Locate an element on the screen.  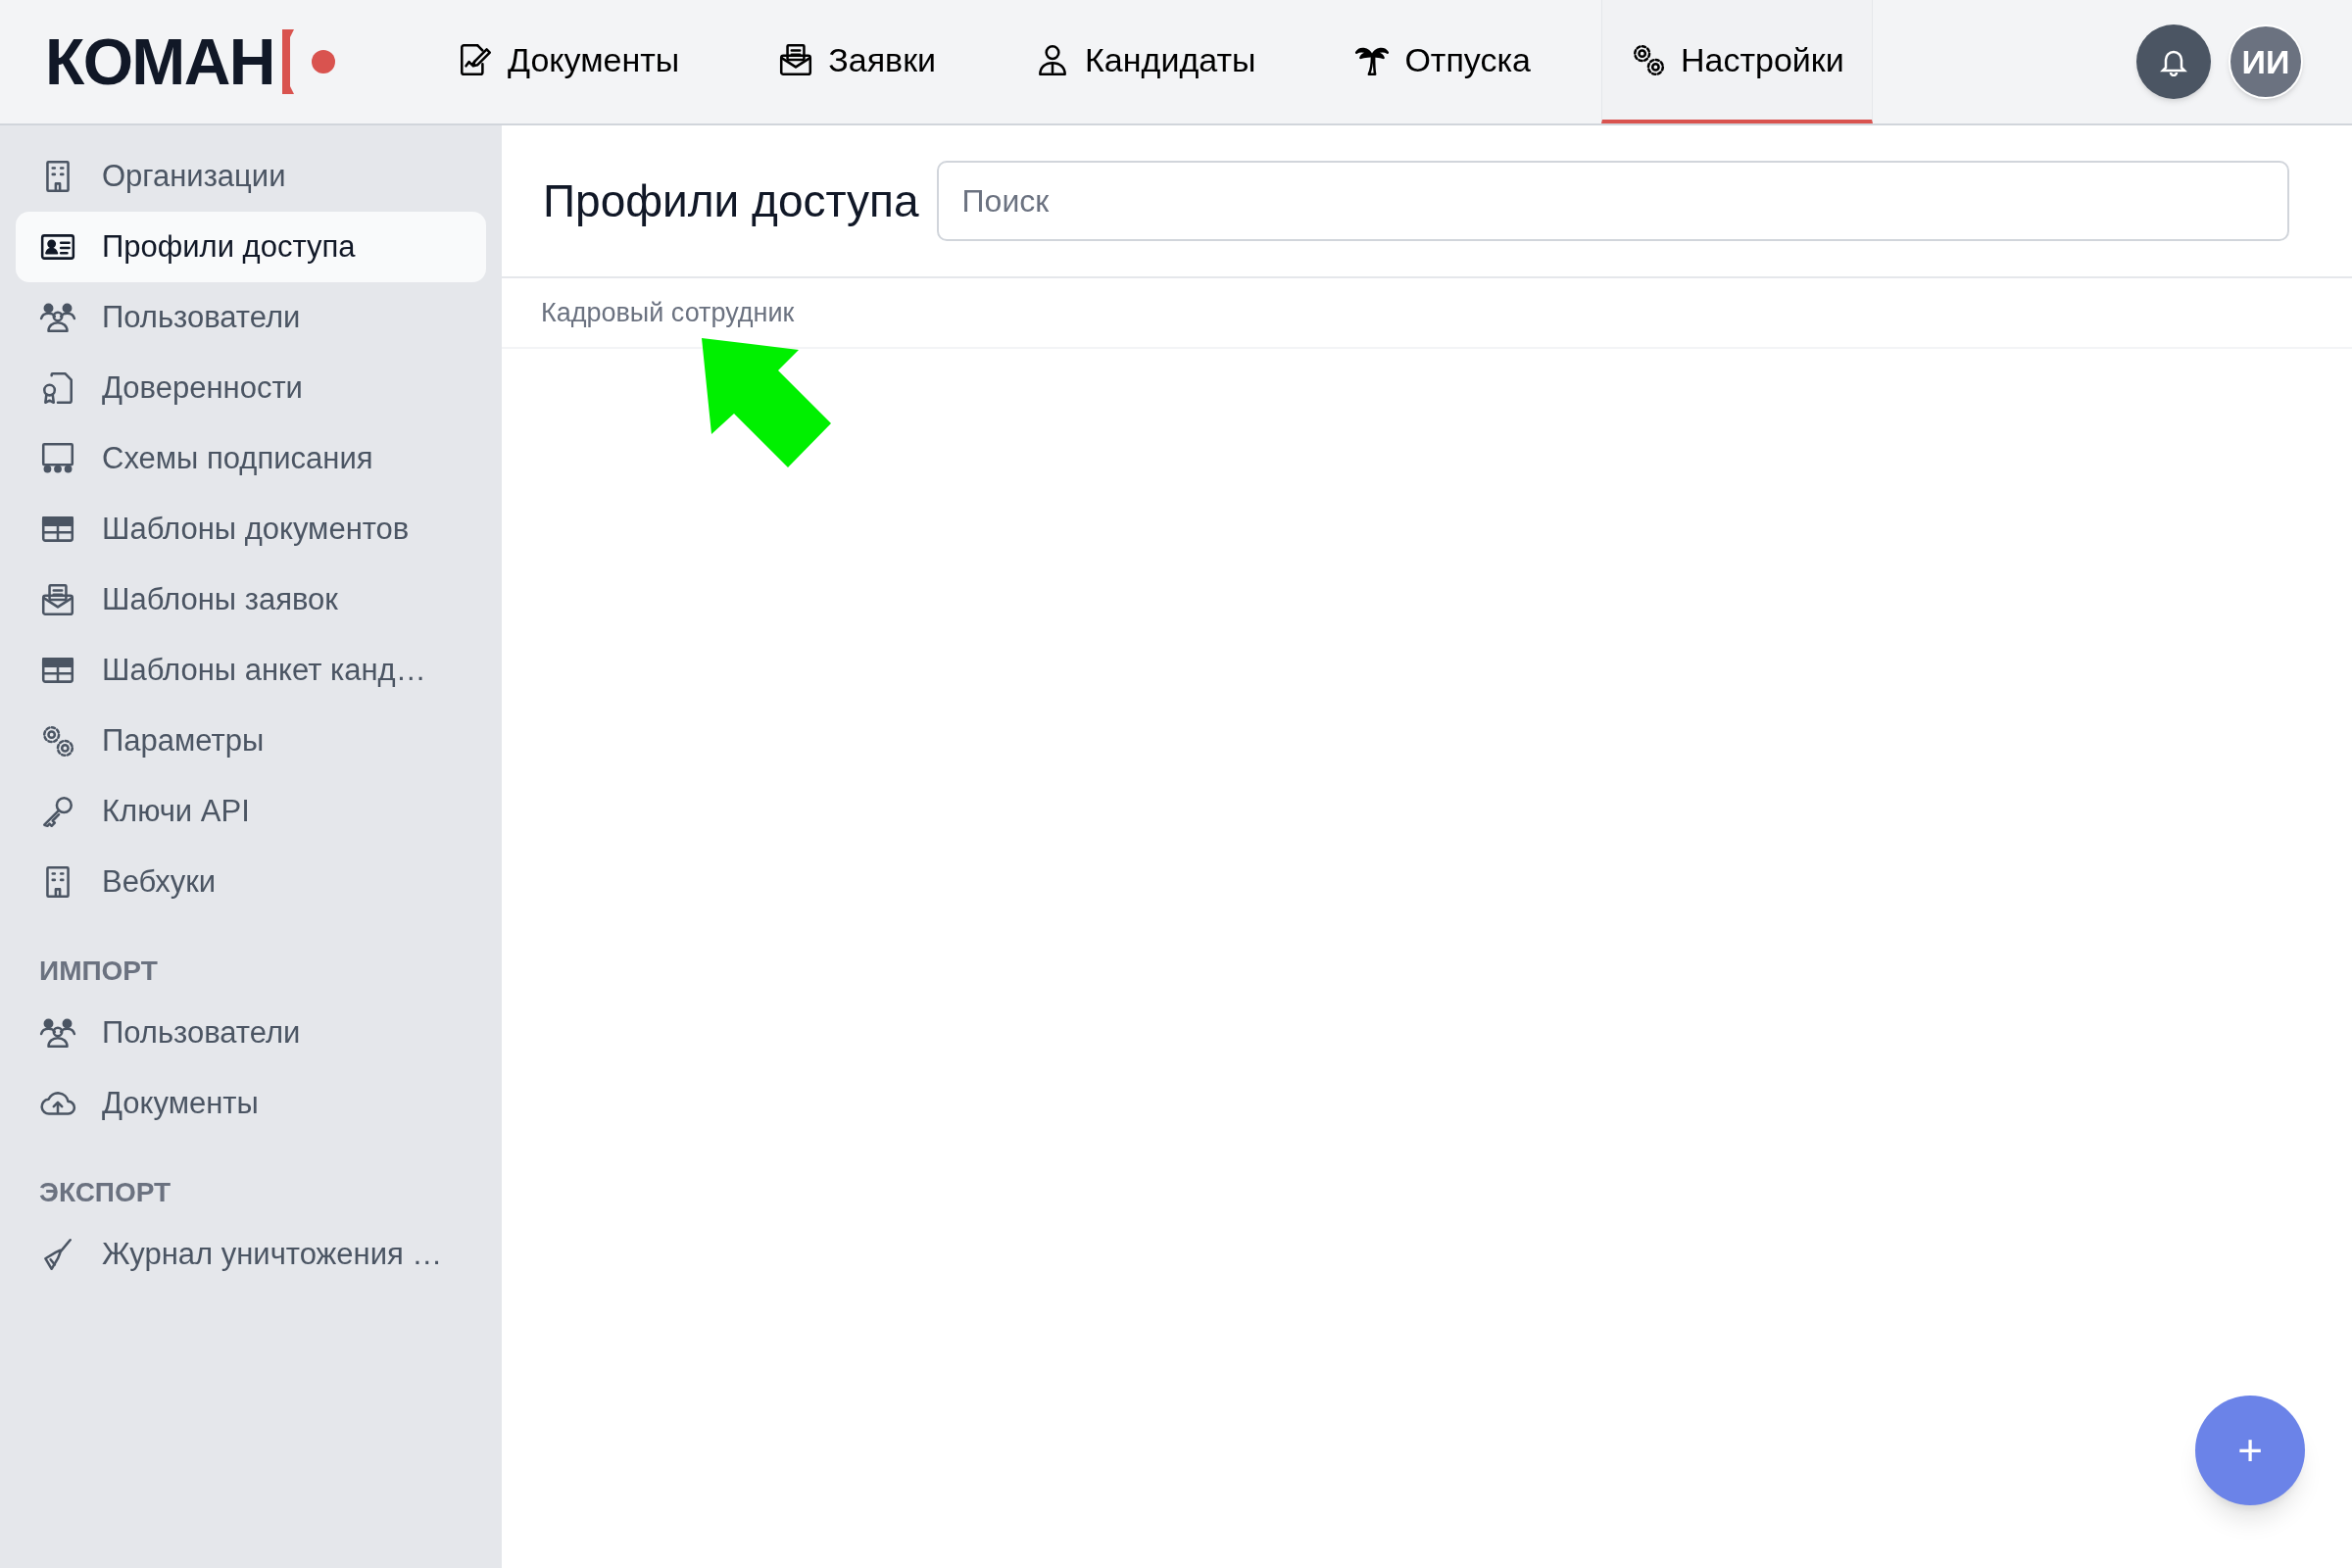
nav-tab: Настройки is located at coordinates (1737, 61).